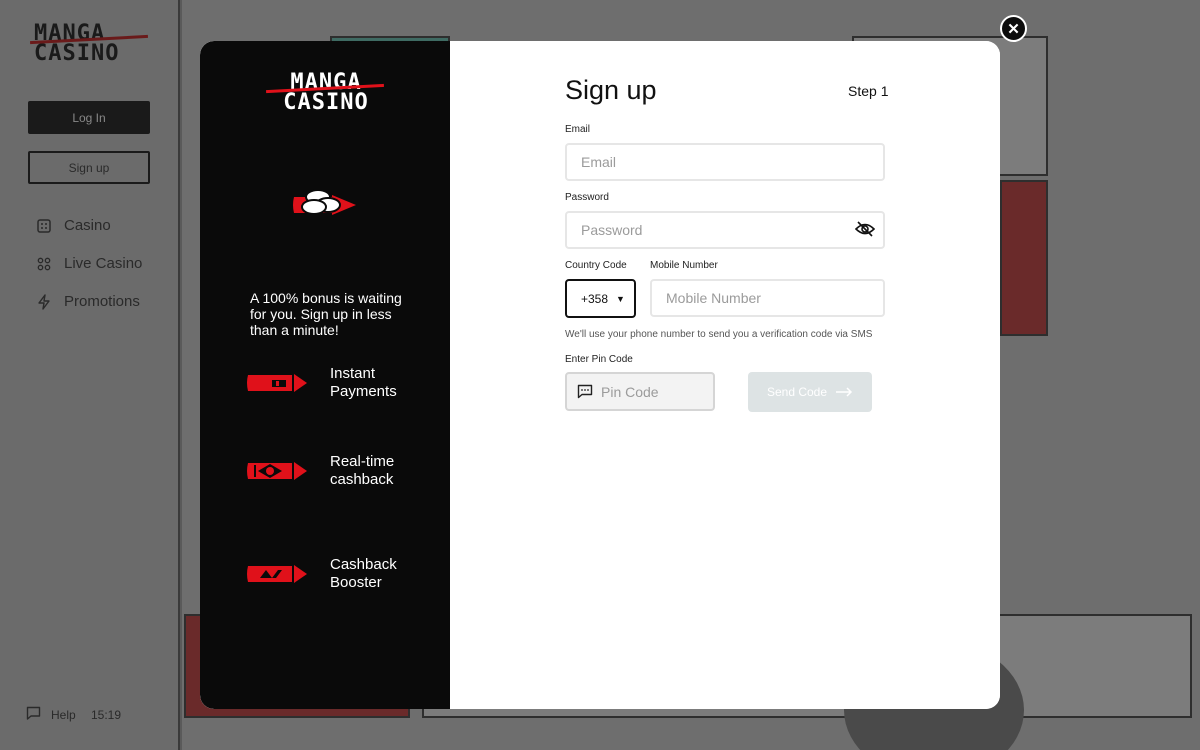  What do you see at coordinates (89, 167) in the screenshot?
I see `signup-button: Sign up` at bounding box center [89, 167].